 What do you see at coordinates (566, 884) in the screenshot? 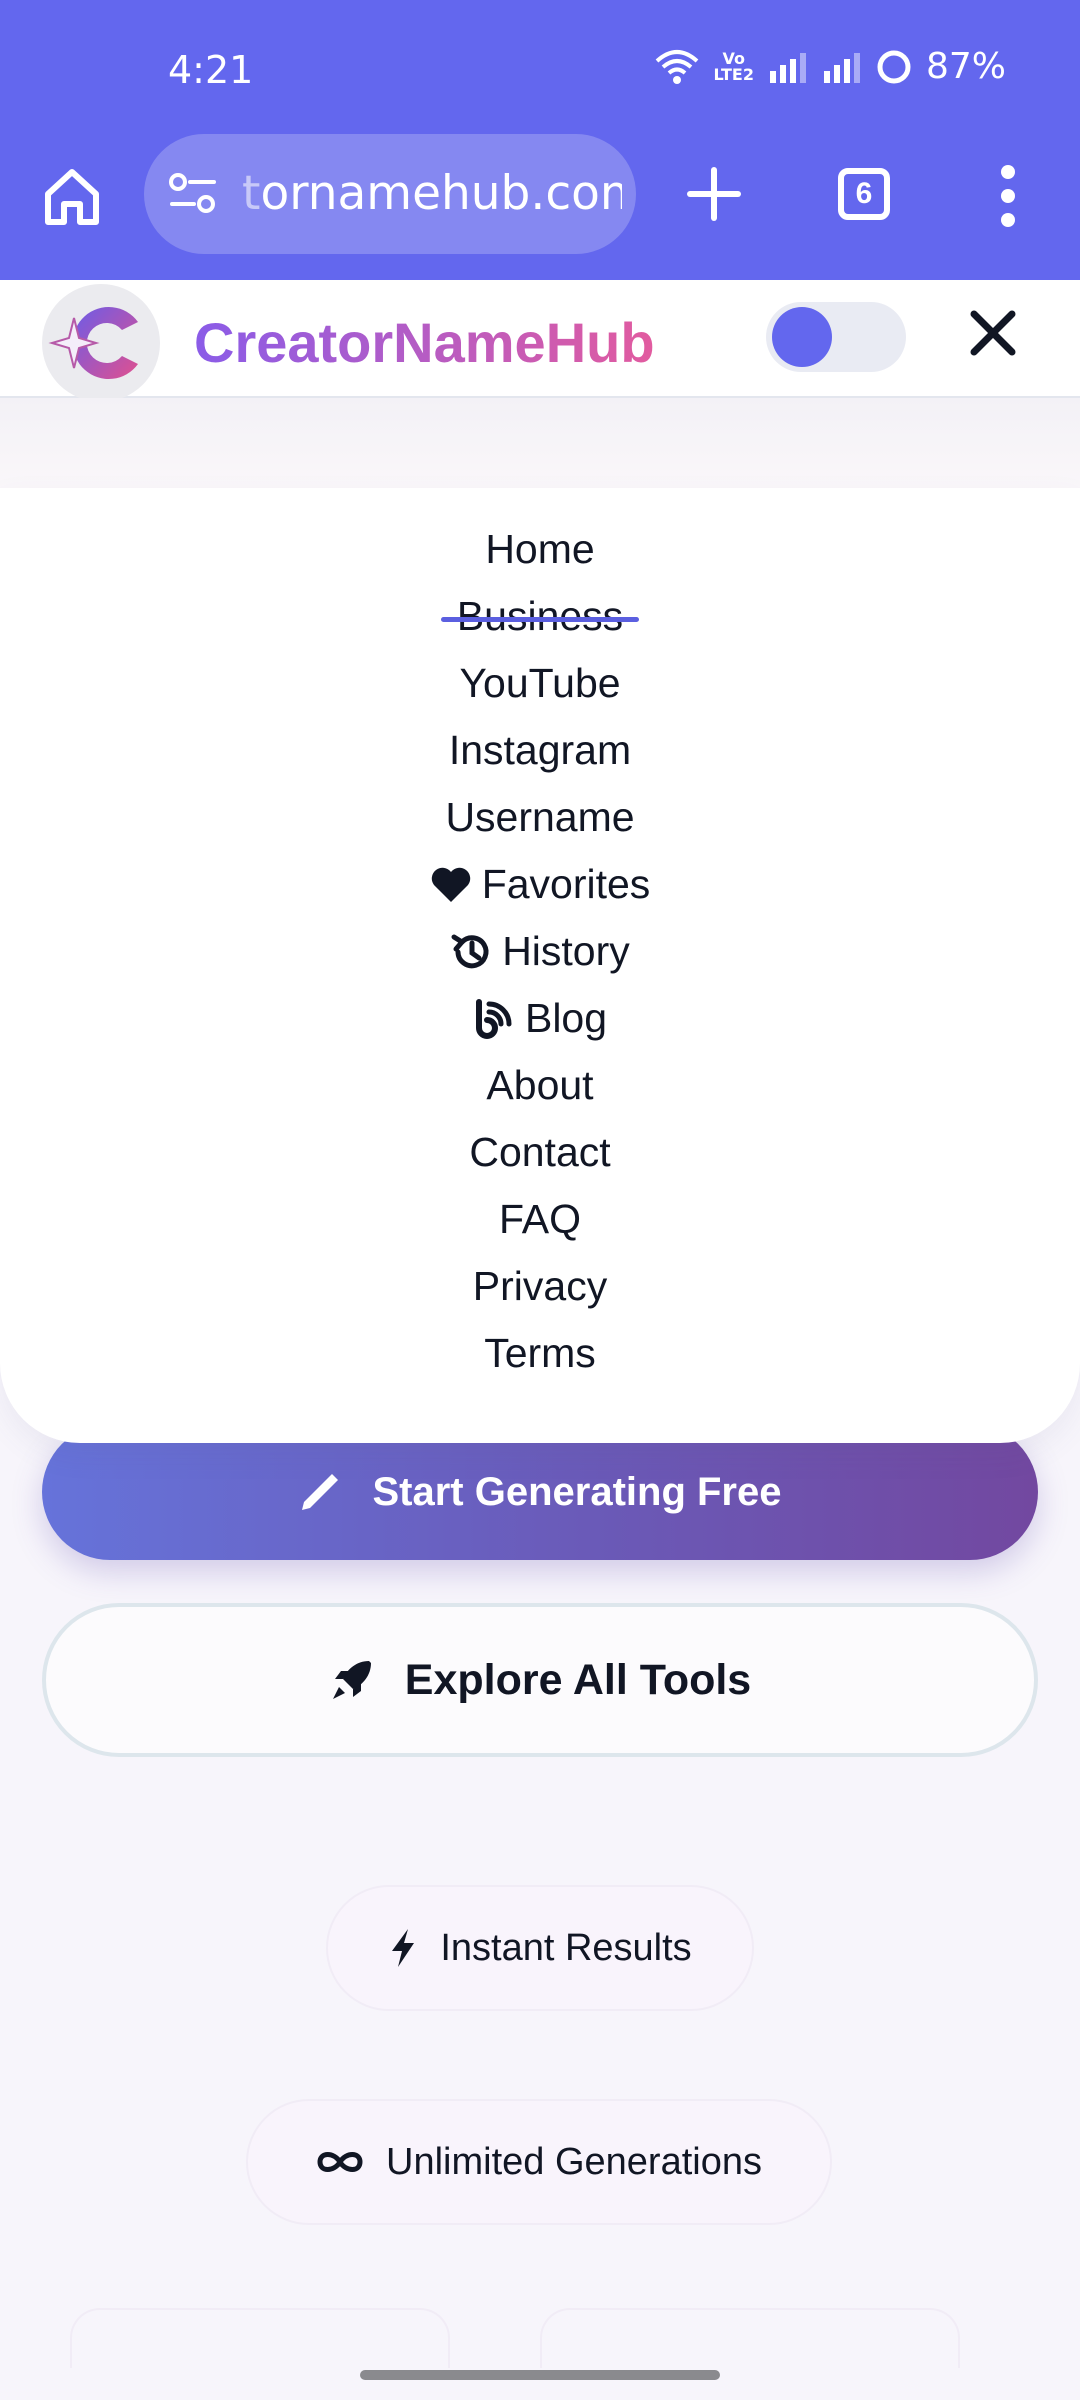
I see `nav-item-label: Favorites` at bounding box center [566, 884].